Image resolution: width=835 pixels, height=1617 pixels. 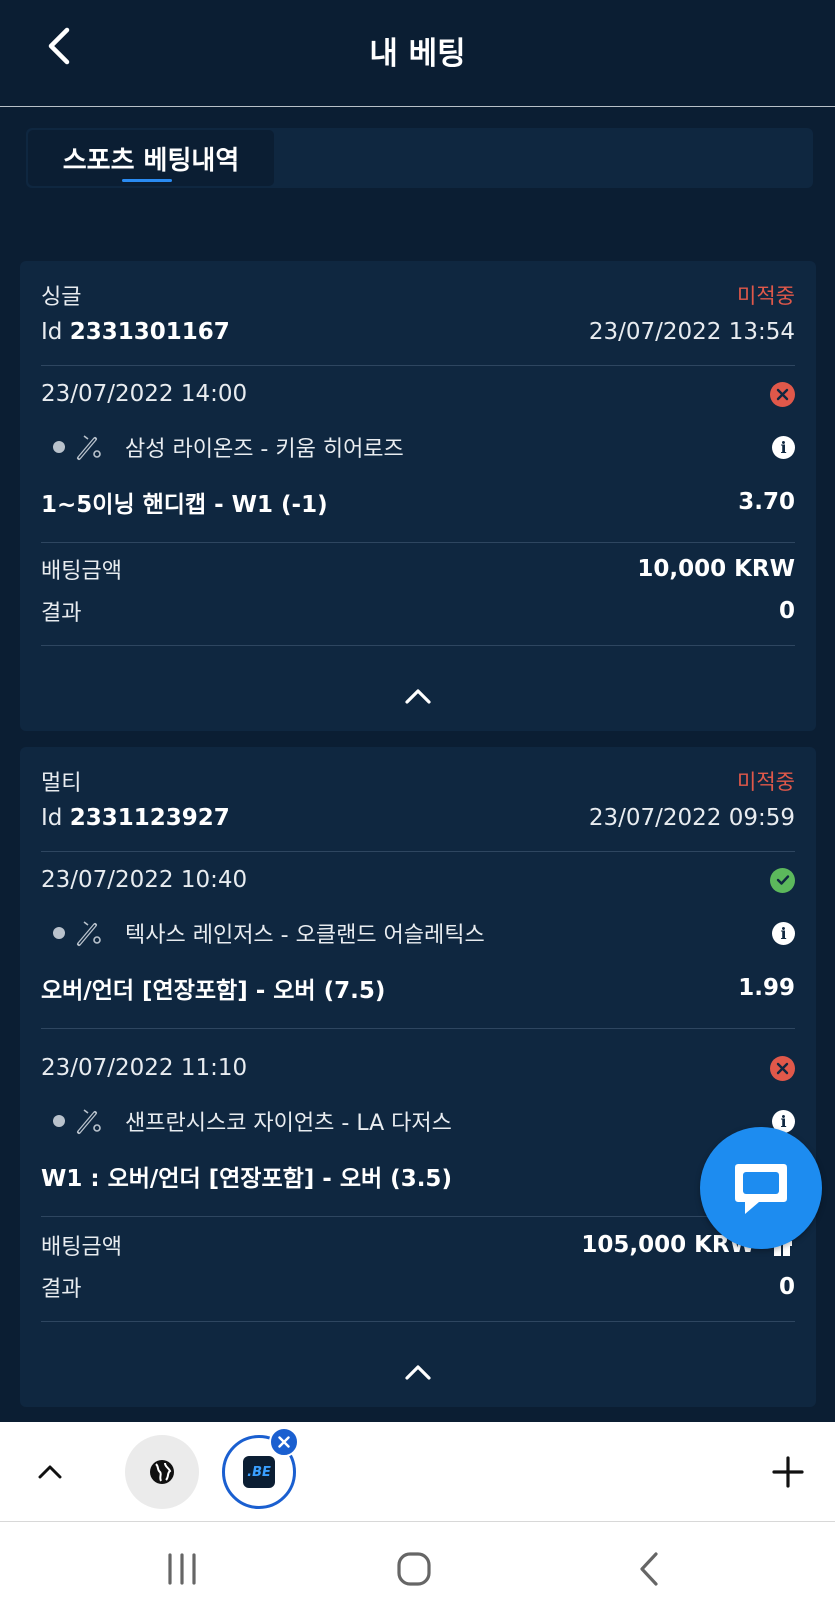 I want to click on system-back-button, so click(x=649, y=1569).